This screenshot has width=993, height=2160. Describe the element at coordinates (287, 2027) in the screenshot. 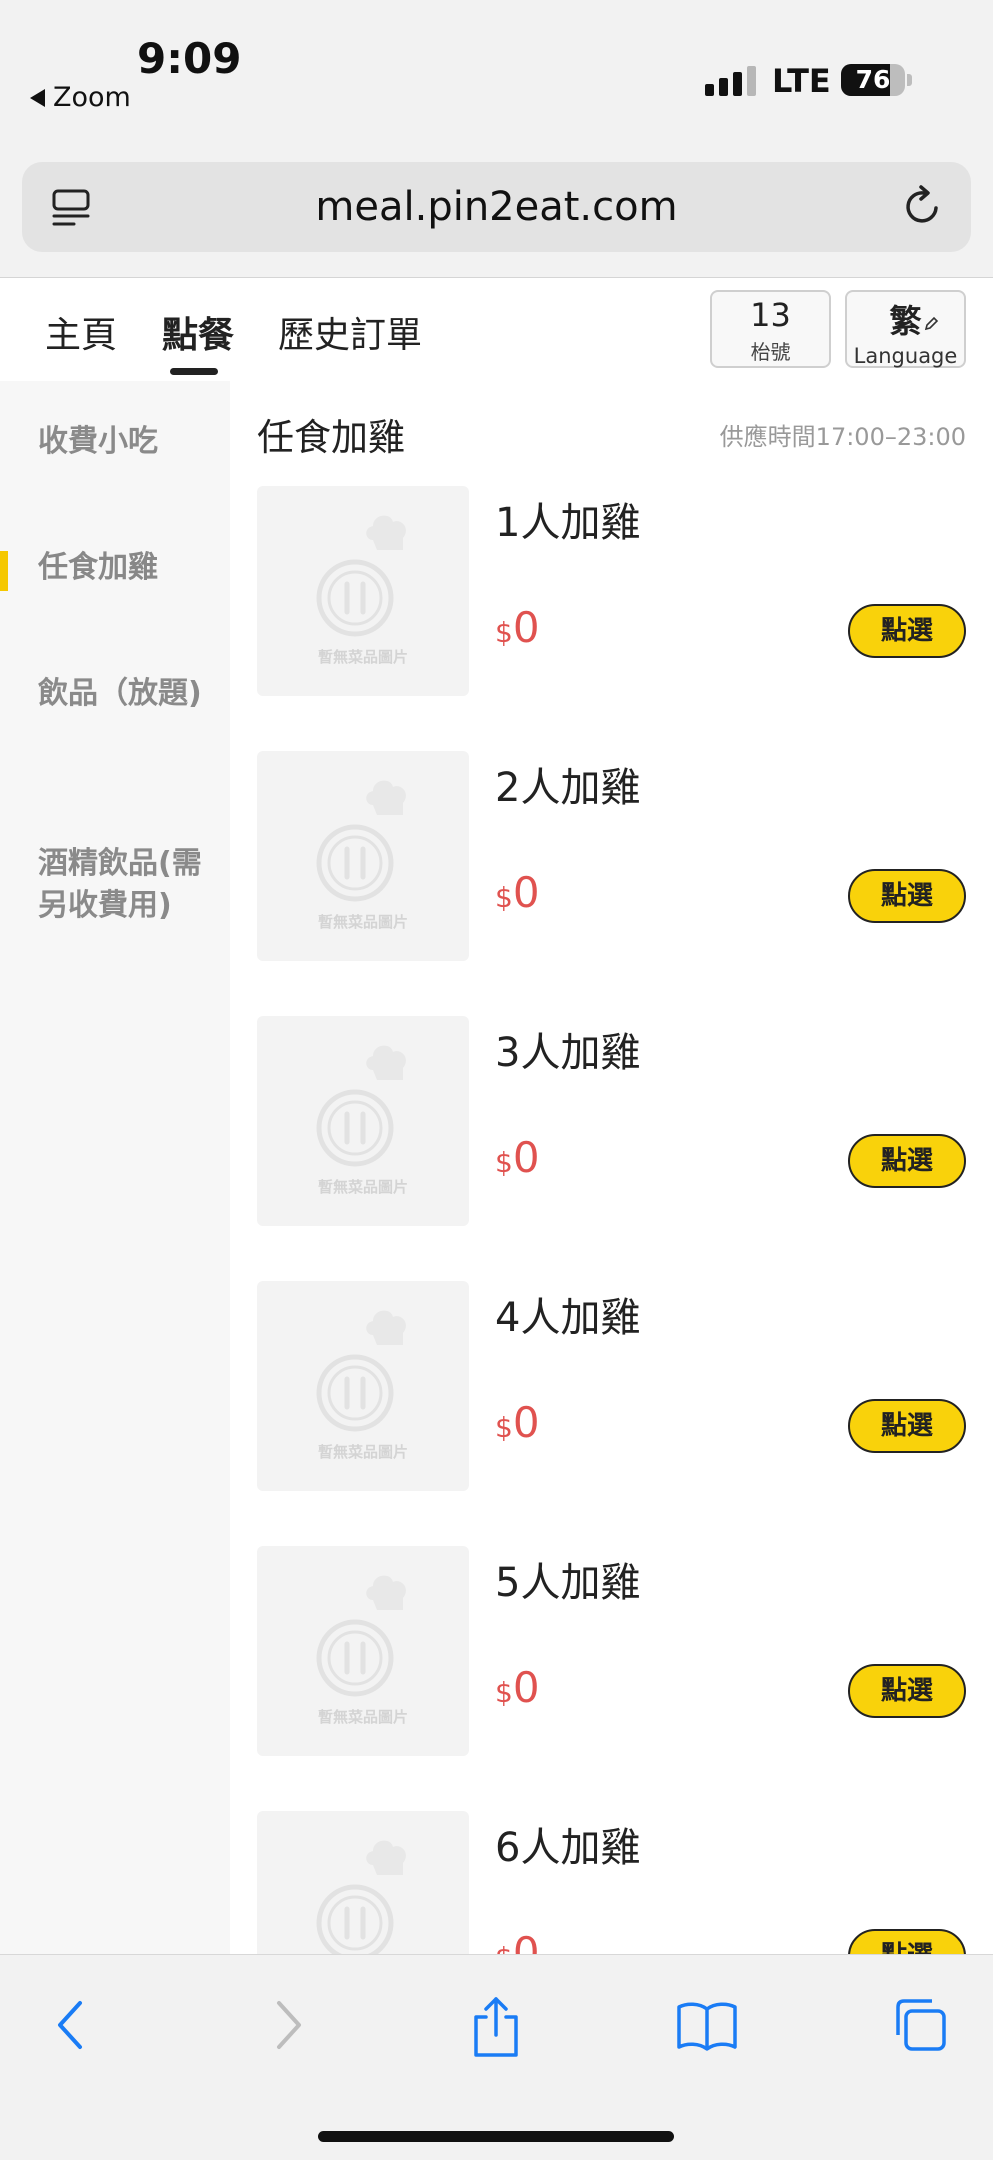

I see `chevron-right-icon` at that location.